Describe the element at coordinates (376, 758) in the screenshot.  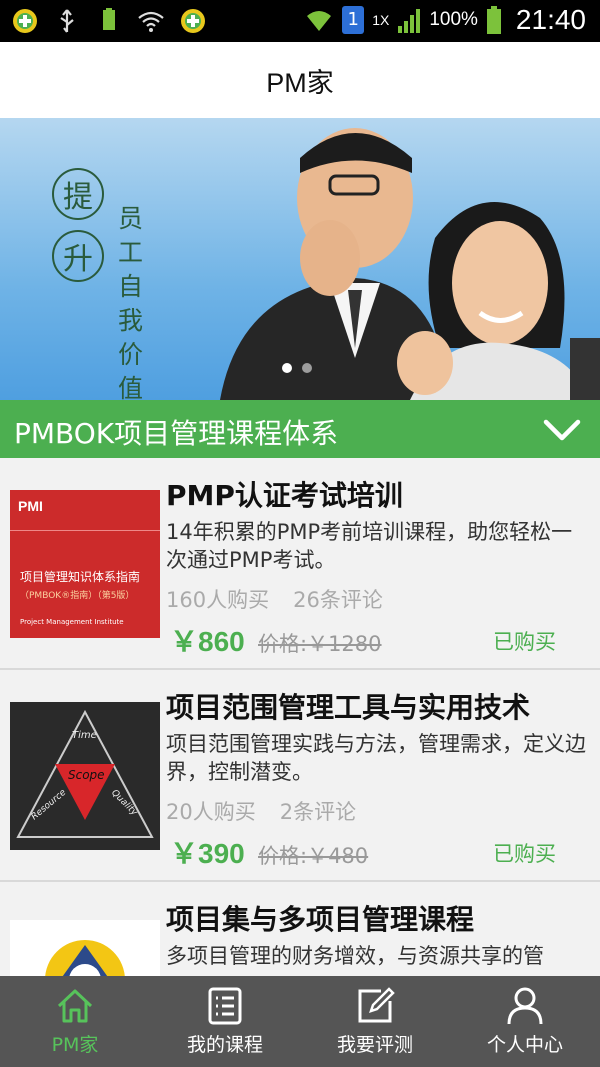
I see `course-description: 项目范围管理实践与方法，管理需求，定义边界，控制潜变。` at that location.